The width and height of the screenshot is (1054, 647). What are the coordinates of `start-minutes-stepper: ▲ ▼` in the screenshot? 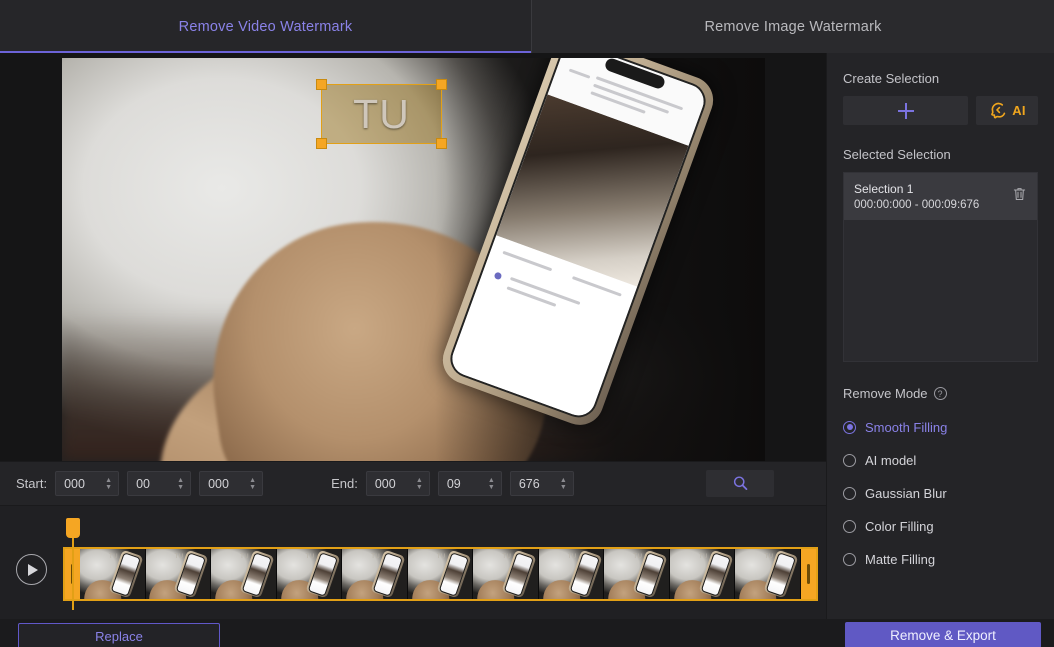 It's located at (108, 484).